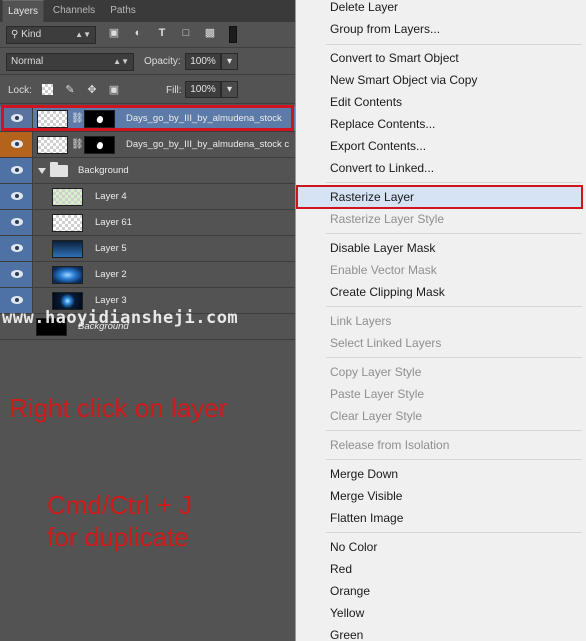  I want to click on tab-paths: Paths, so click(123, 11).